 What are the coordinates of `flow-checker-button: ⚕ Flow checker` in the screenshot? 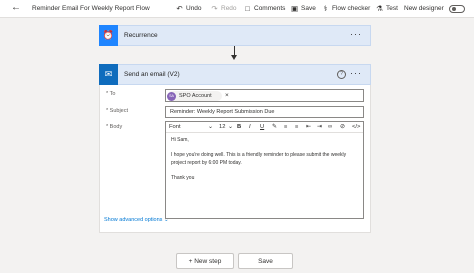 It's located at (345, 8).